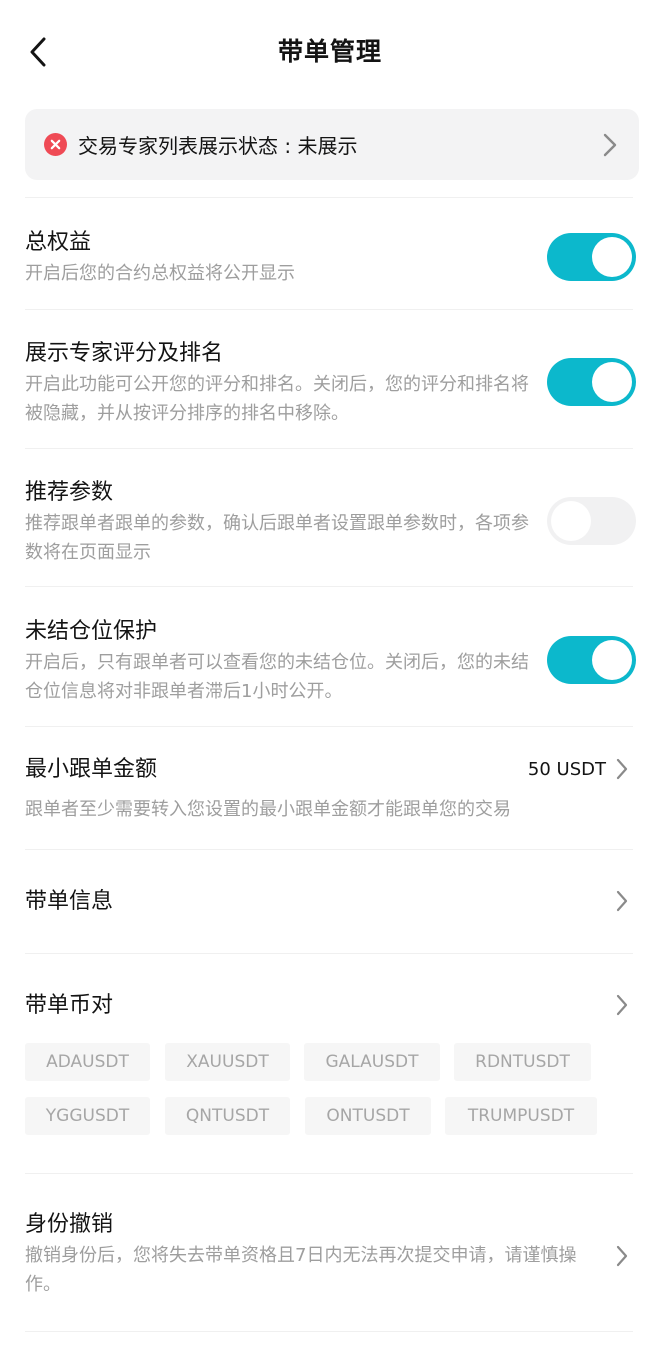 This screenshot has width=660, height=1358. Describe the element at coordinates (277, 538) in the screenshot. I see `recommend-params-desc: 推荐跟单者跟单的参数，确认后跟单者设置跟单参数时，各项参数将在页面显示` at that location.